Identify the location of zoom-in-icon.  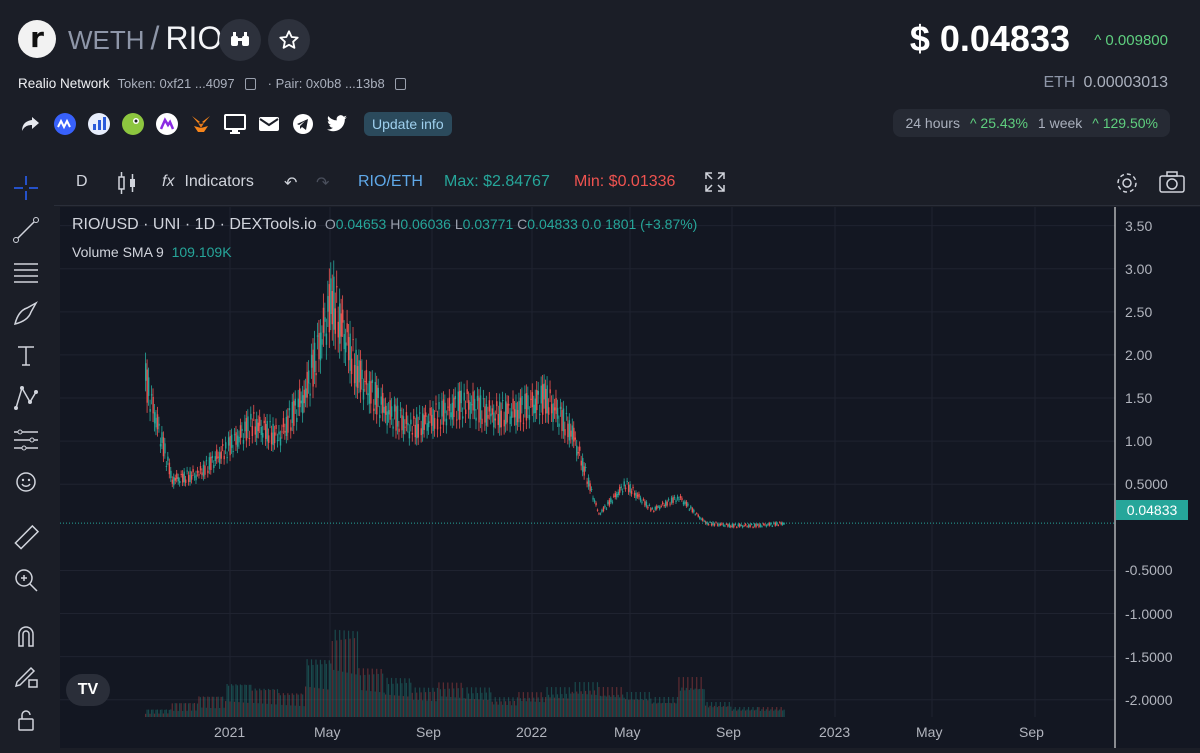
(26, 580).